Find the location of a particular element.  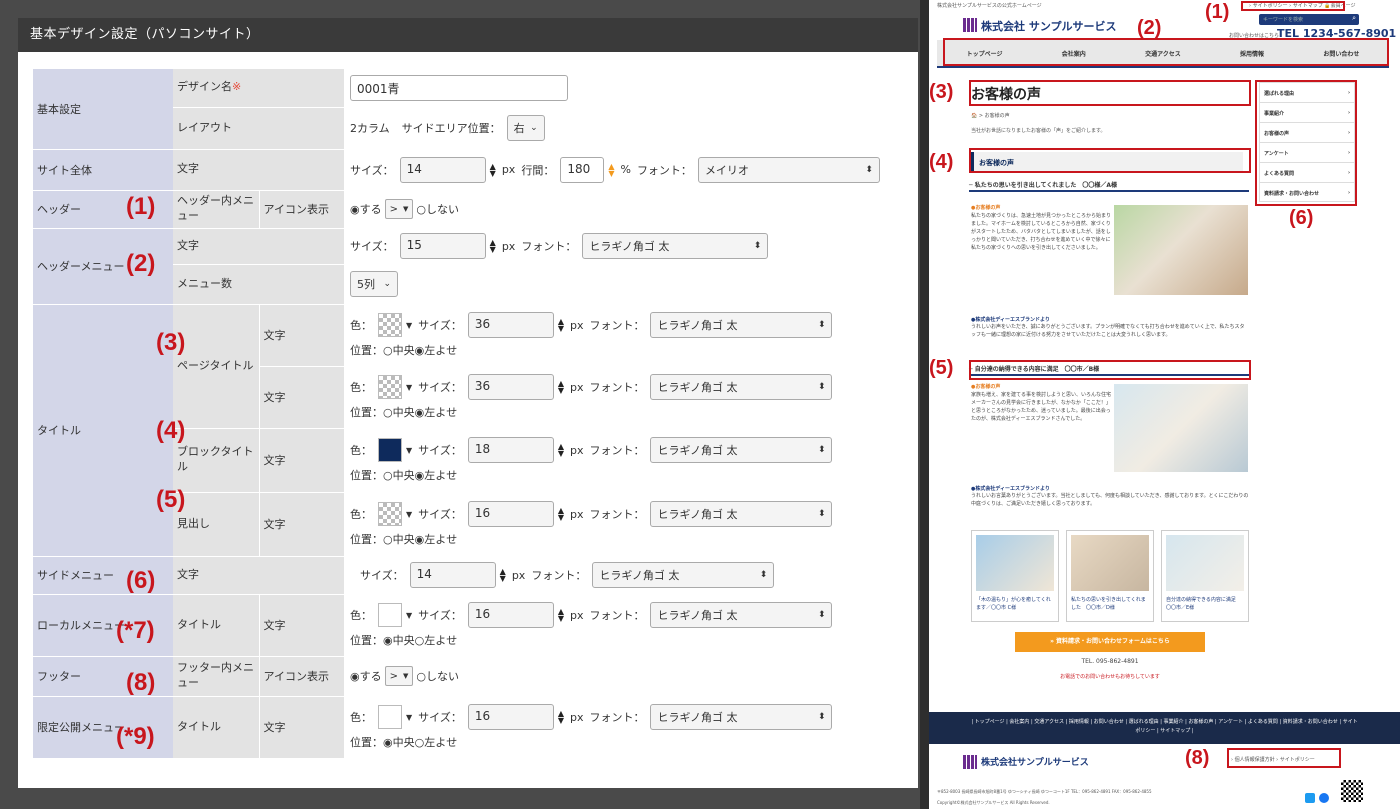

local-menu-title-label: タイトル is located at coordinates (216, 625).